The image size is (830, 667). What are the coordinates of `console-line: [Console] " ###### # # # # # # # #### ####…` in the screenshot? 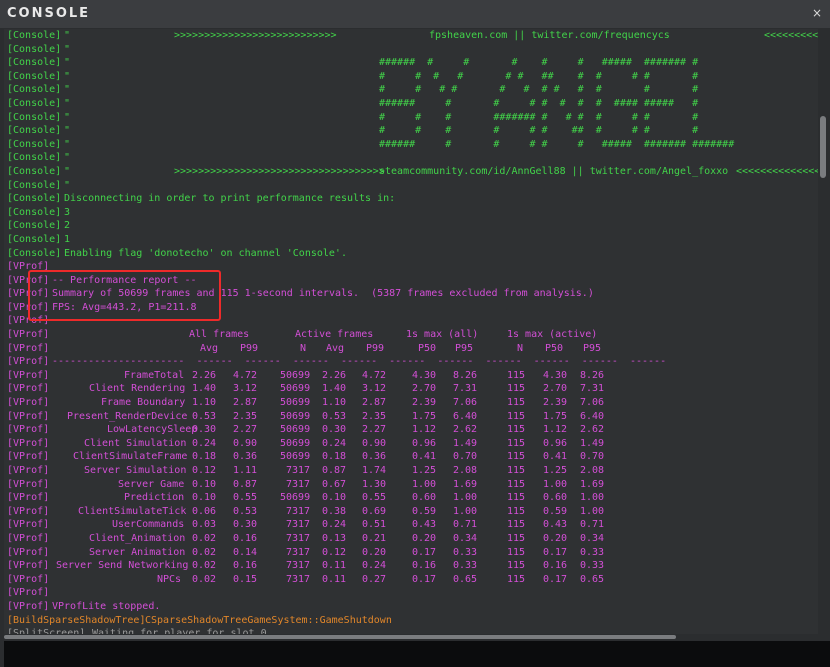 It's located at (411, 104).